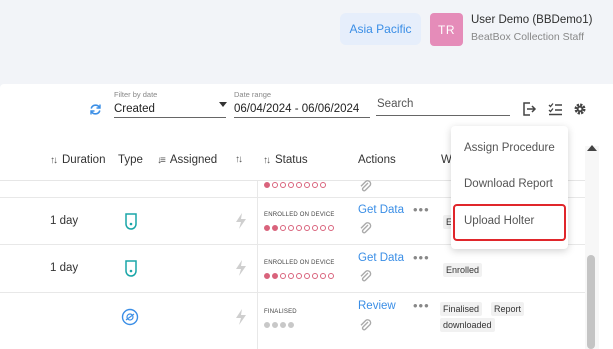  I want to click on region-selector: Asia Pacific, so click(380, 29).